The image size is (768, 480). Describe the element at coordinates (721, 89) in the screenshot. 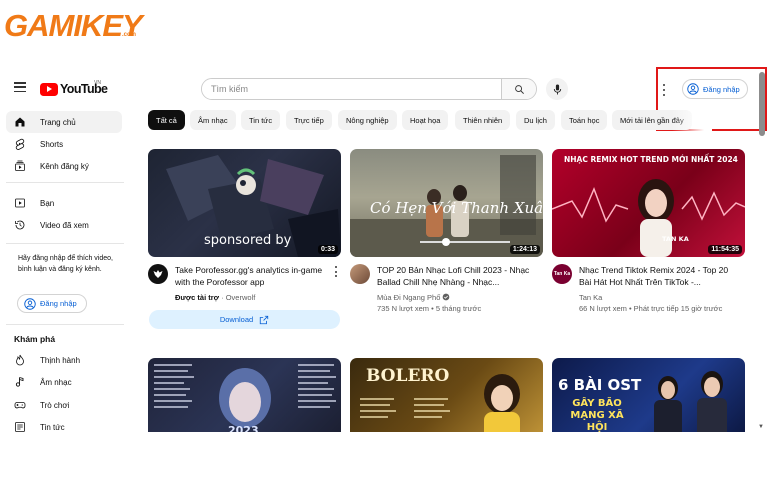

I see `signin-label-top: Đăng nhập` at that location.